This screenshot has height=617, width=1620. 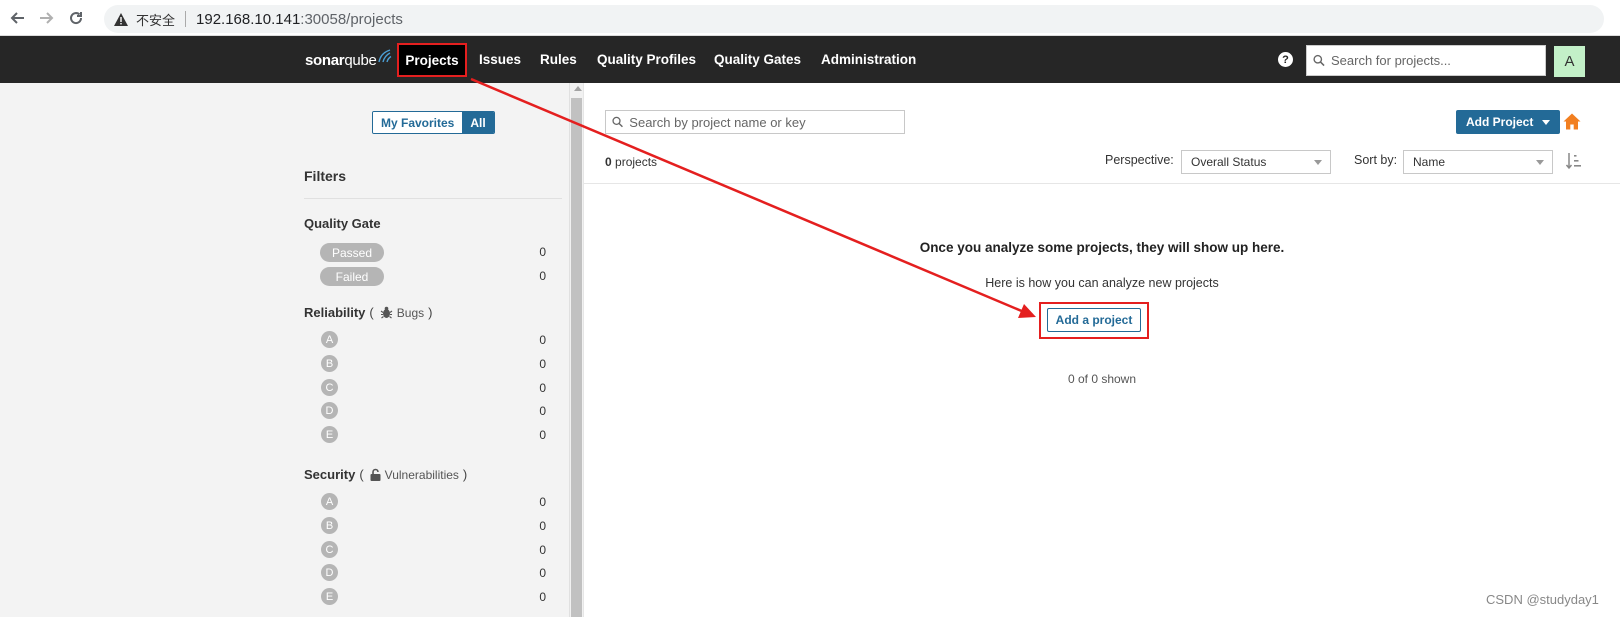 I want to click on empty-state-subtitle: Here is how you can analyze new projects, so click(x=1102, y=283).